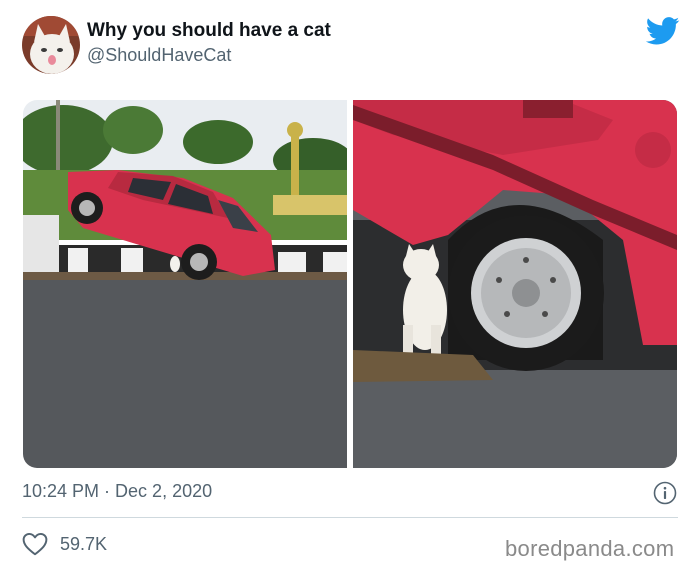 This screenshot has width=700, height=571. What do you see at coordinates (590, 548) in the screenshot?
I see `watermark: boredpanda.com` at bounding box center [590, 548].